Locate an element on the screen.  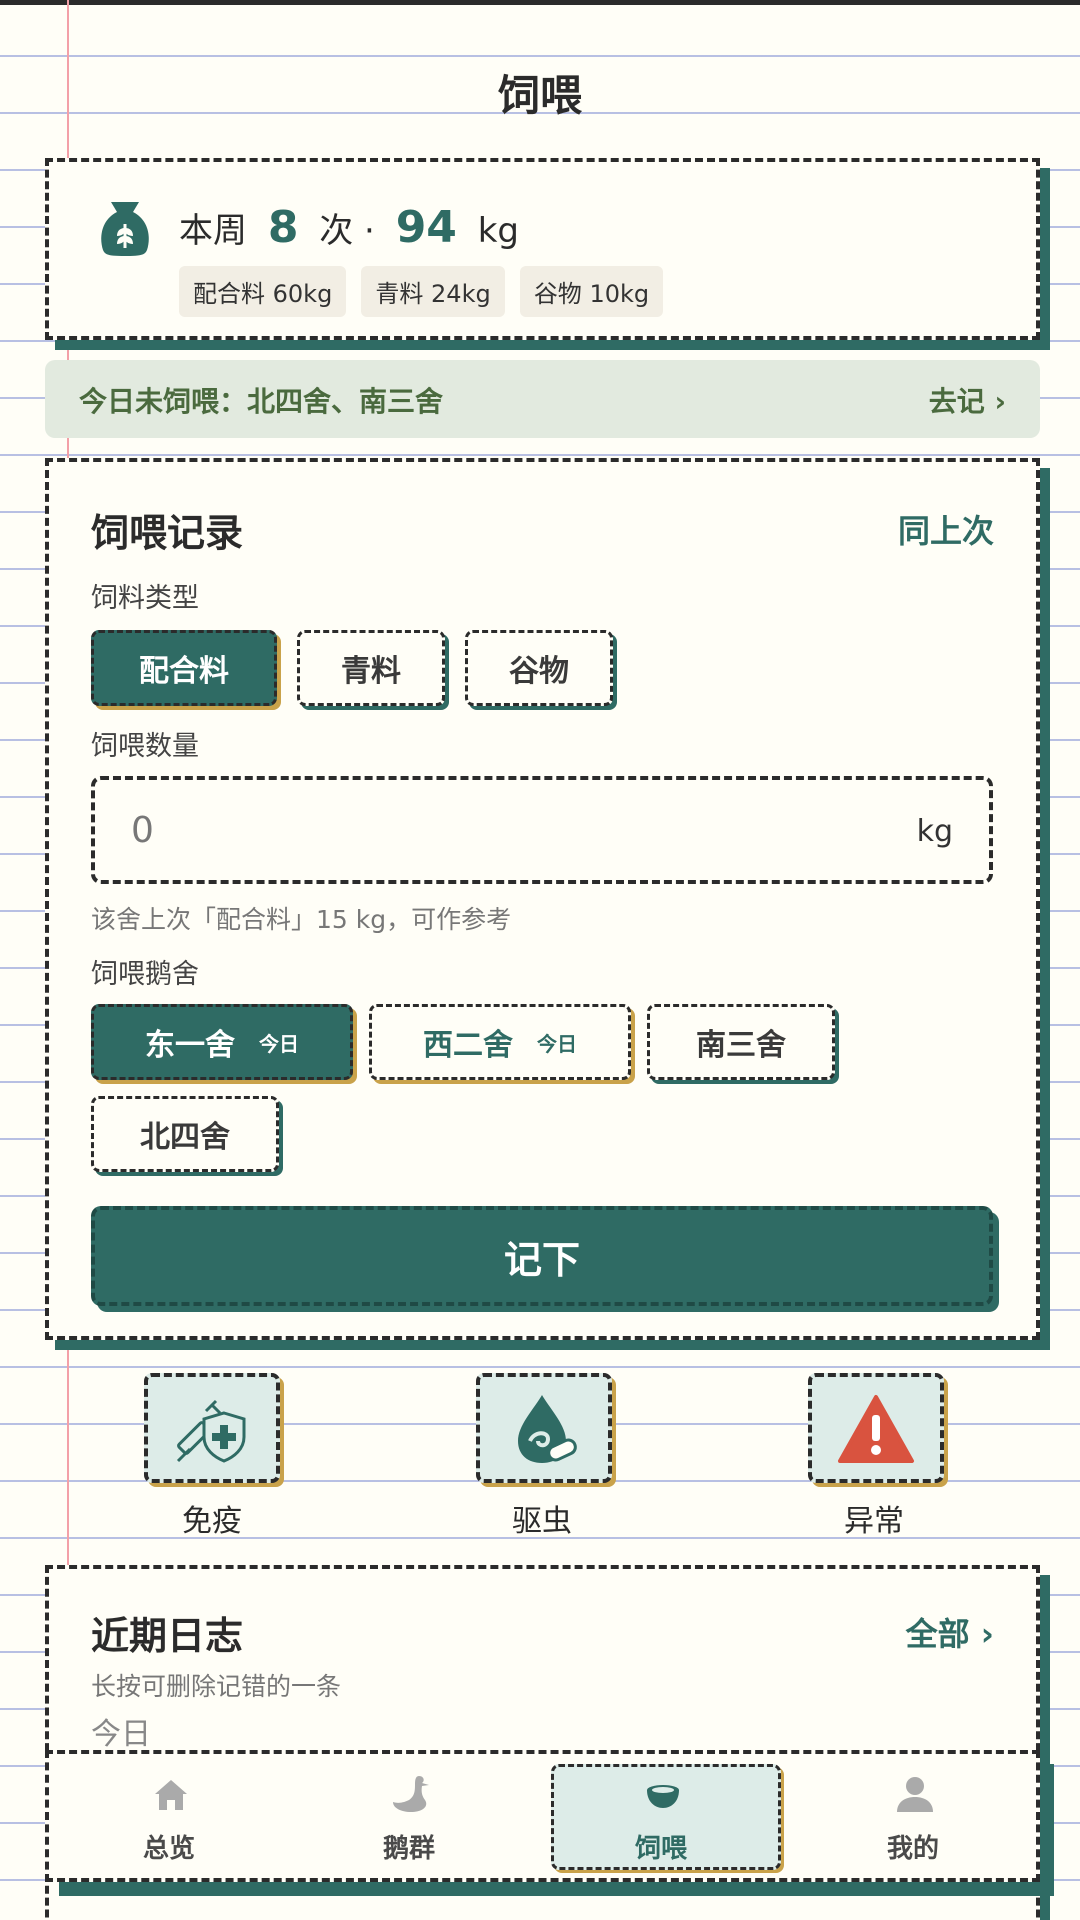
user-icon is located at coordinates (915, 1794).